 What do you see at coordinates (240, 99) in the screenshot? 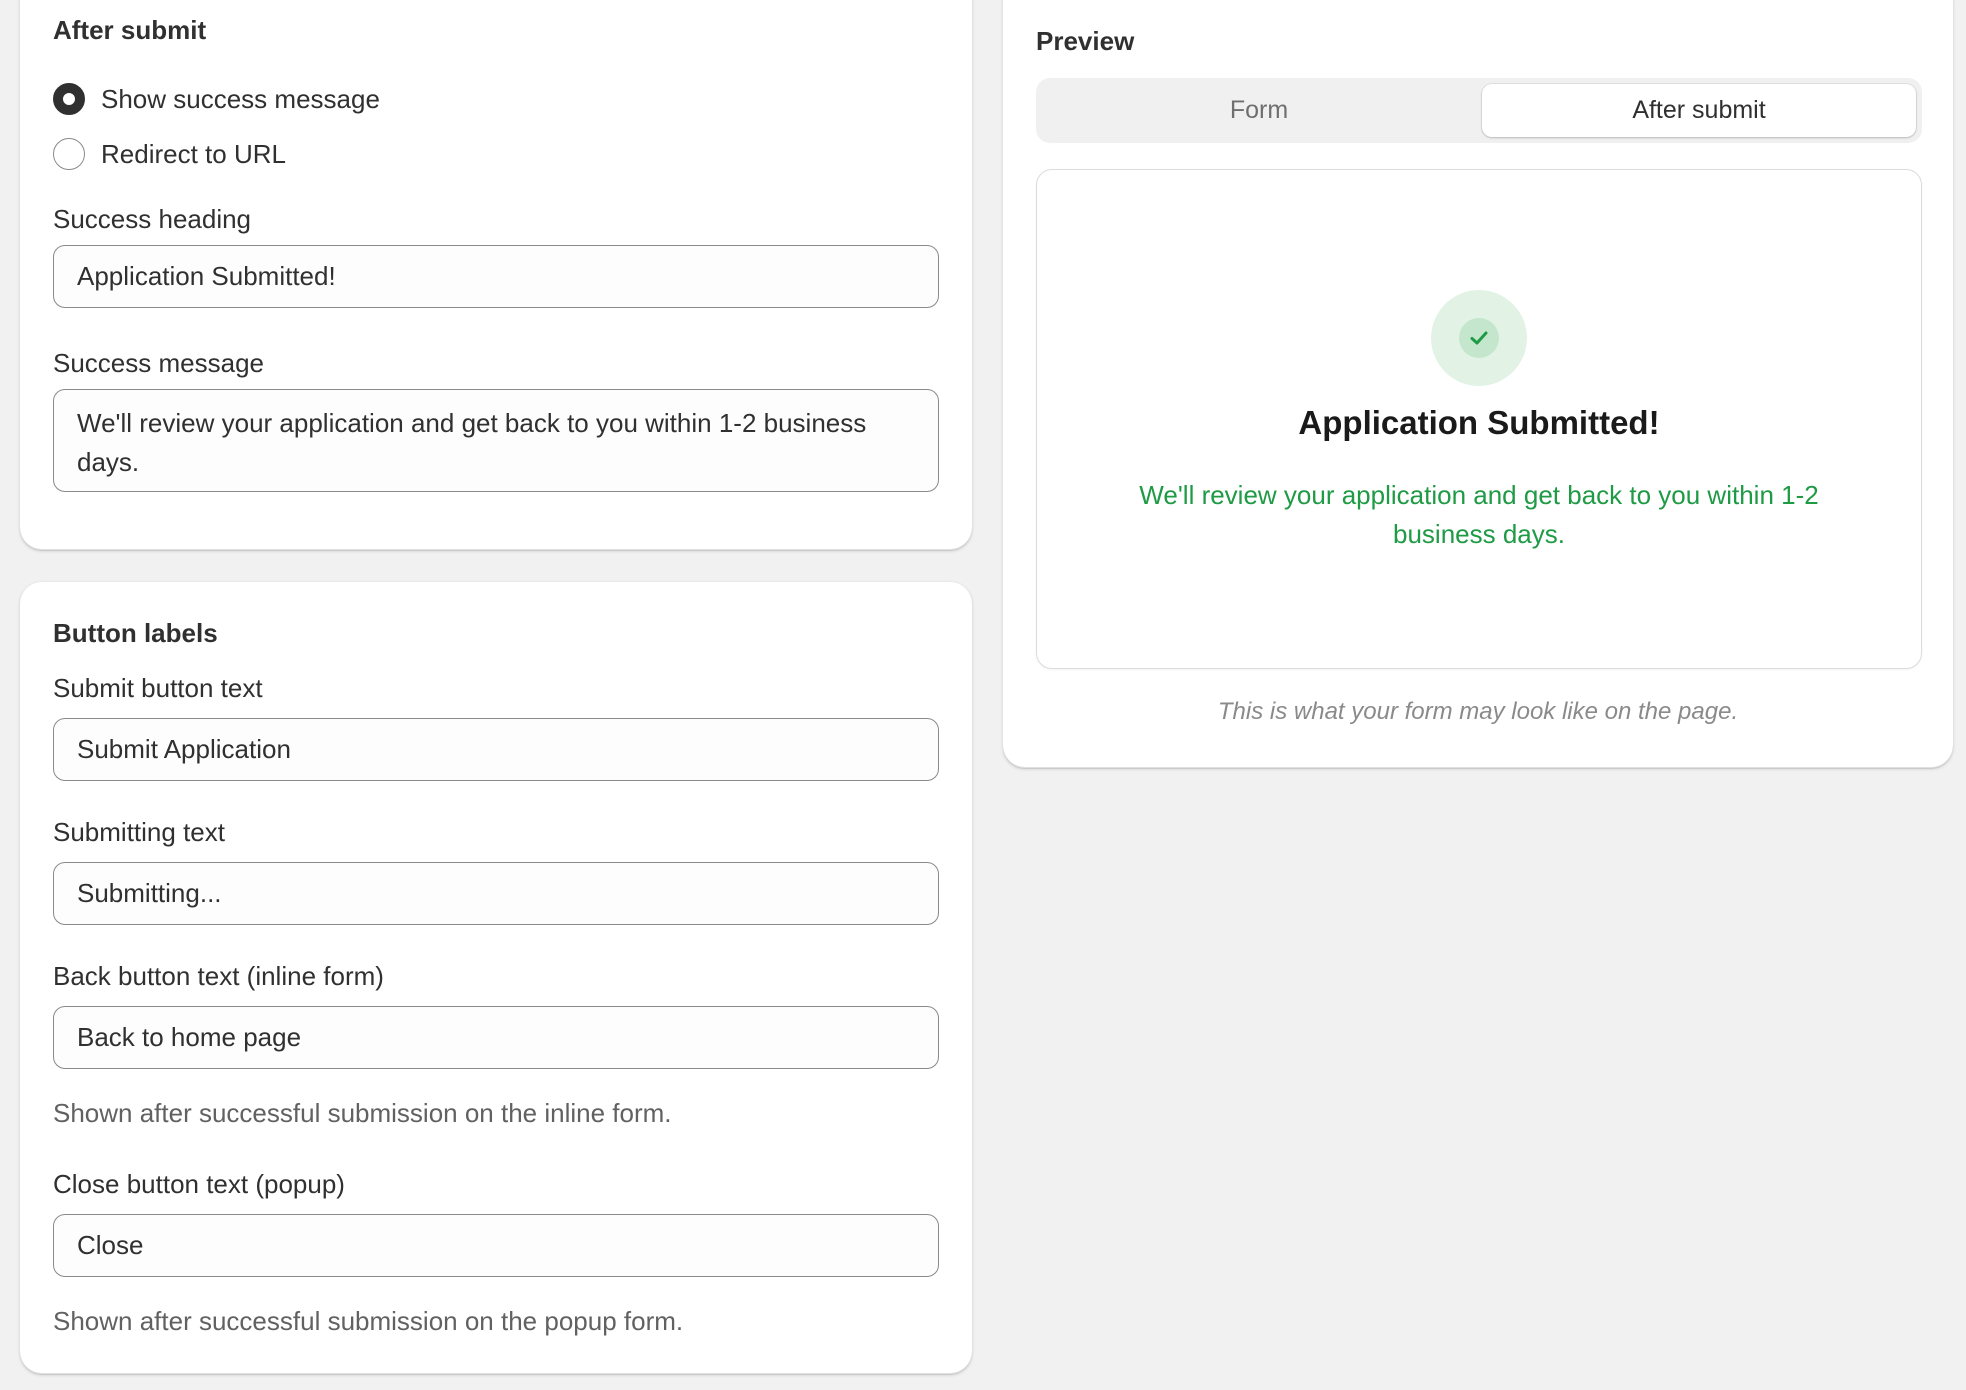
I see `radio-label-success: Show success message` at bounding box center [240, 99].